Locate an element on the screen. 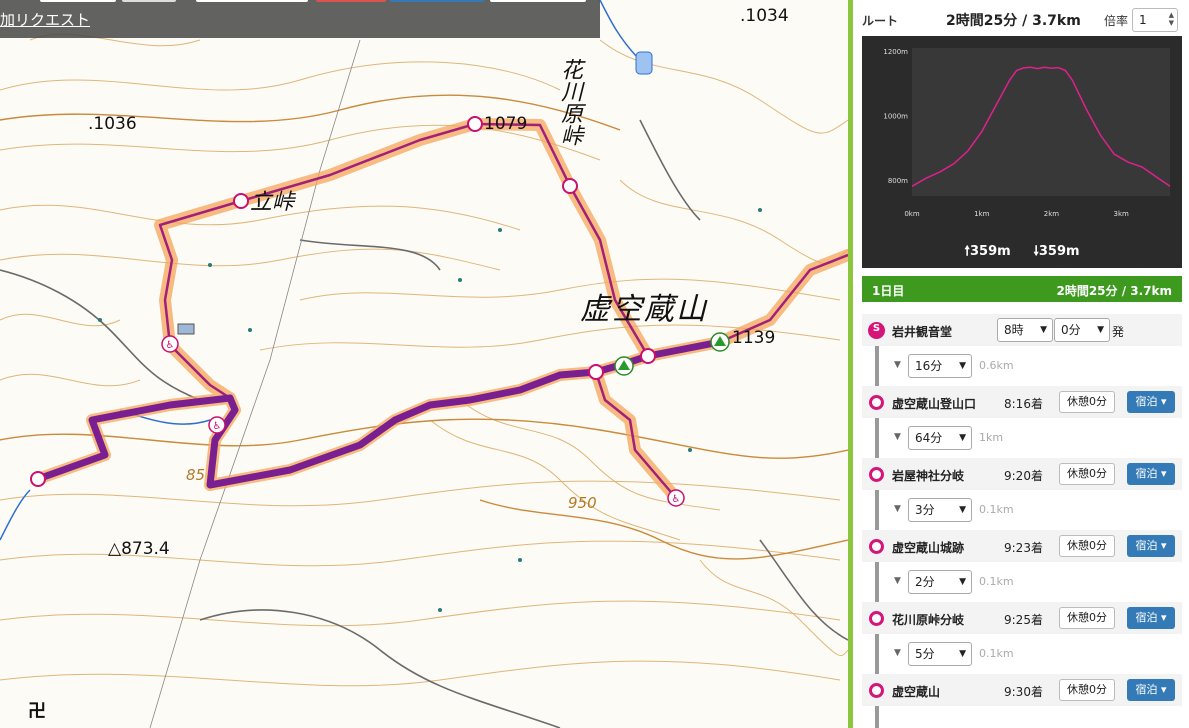  map-toolbar: 加リクエスト is located at coordinates (300, 19).